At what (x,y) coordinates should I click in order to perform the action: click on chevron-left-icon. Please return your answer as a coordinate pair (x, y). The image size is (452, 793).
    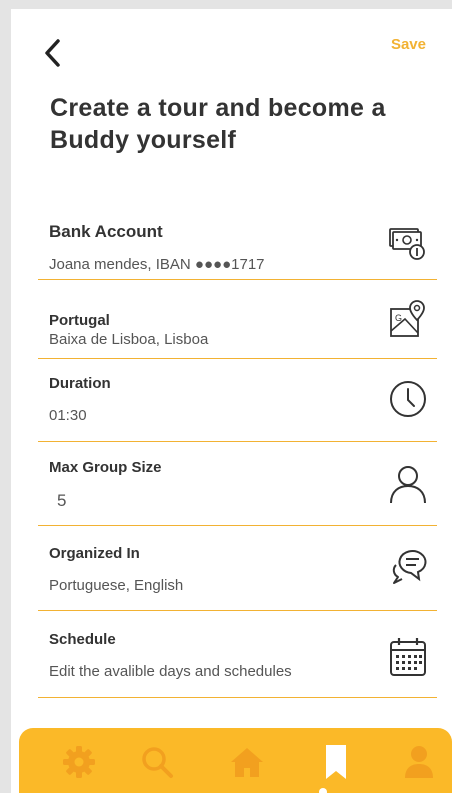
    Looking at the image, I should click on (52, 53).